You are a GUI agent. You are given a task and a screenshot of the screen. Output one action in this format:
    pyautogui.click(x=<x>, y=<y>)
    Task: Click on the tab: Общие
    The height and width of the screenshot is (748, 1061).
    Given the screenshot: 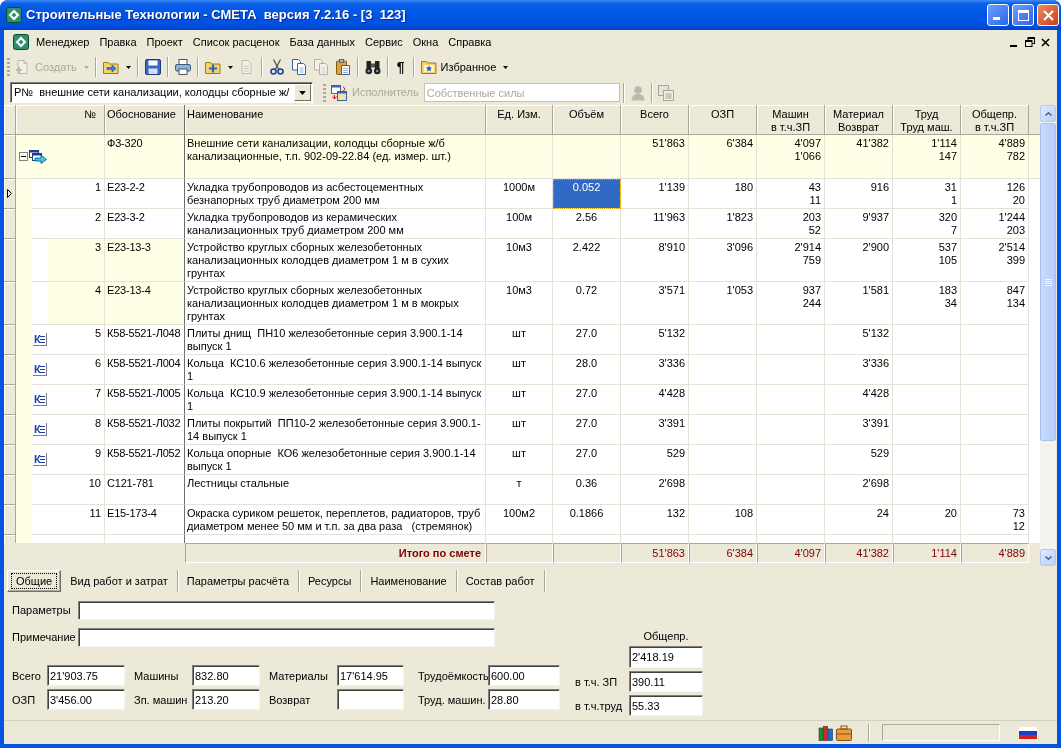 What is the action you would take?
    pyautogui.click(x=34, y=581)
    